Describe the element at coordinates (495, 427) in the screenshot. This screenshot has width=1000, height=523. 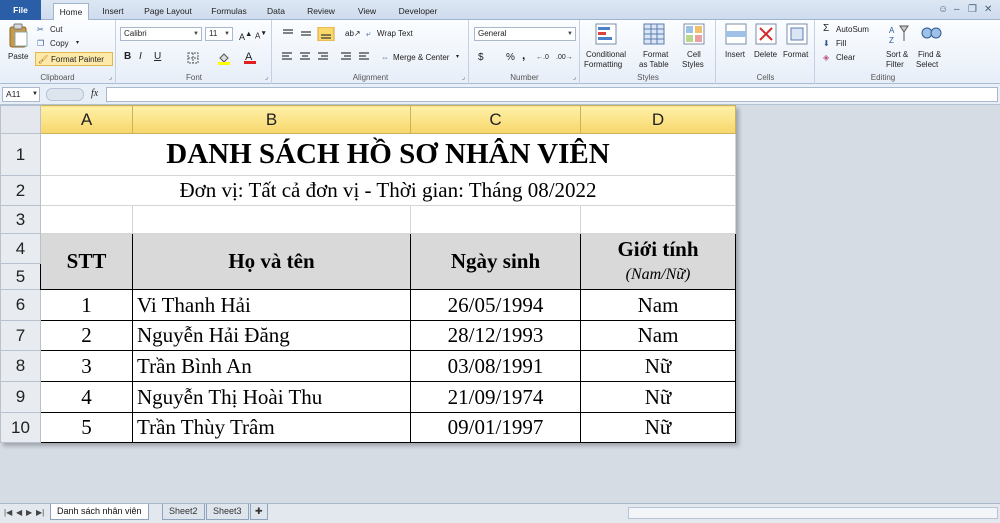
I see `cell-dob: 09/01/1997` at that location.